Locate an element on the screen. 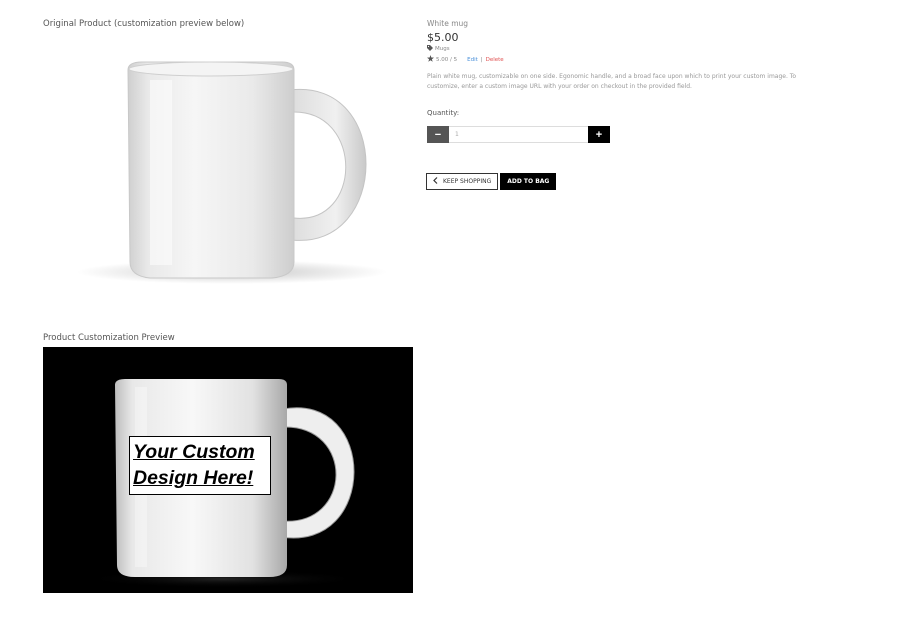 The width and height of the screenshot is (921, 625). add-to-bag-button: ADD TO BAG is located at coordinates (528, 181).